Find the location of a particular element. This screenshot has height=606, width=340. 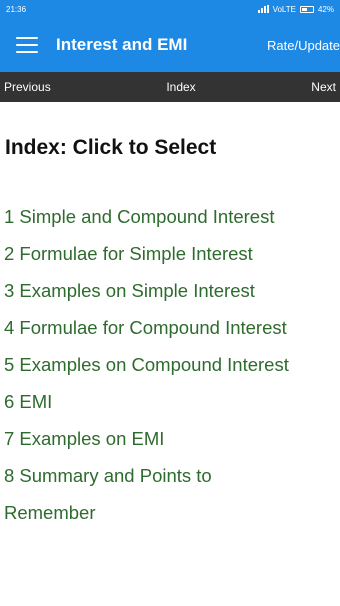

battery-icon is located at coordinates (306, 9).